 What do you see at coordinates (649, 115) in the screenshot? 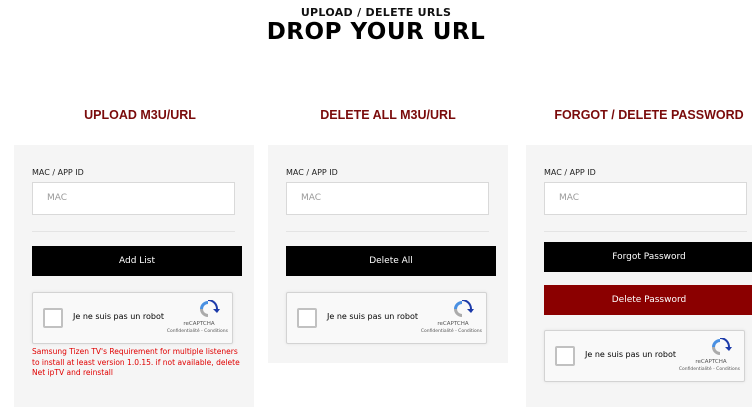
I see `password-section-title: FORGOT / DELETE PASSWORD` at bounding box center [649, 115].